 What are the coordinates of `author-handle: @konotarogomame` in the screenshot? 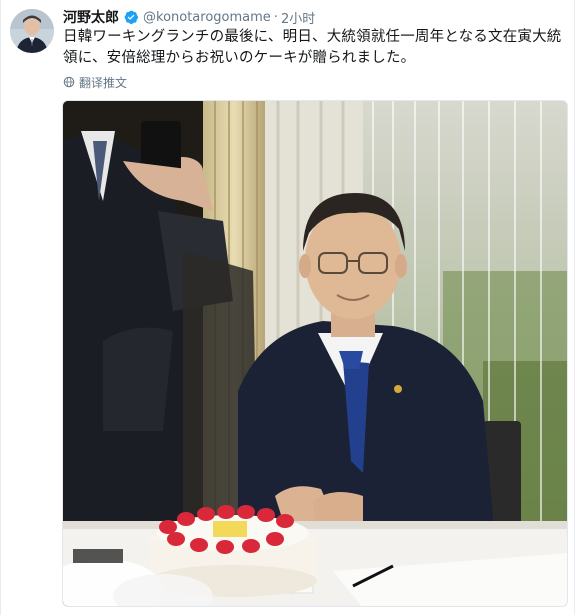 It's located at (207, 17).